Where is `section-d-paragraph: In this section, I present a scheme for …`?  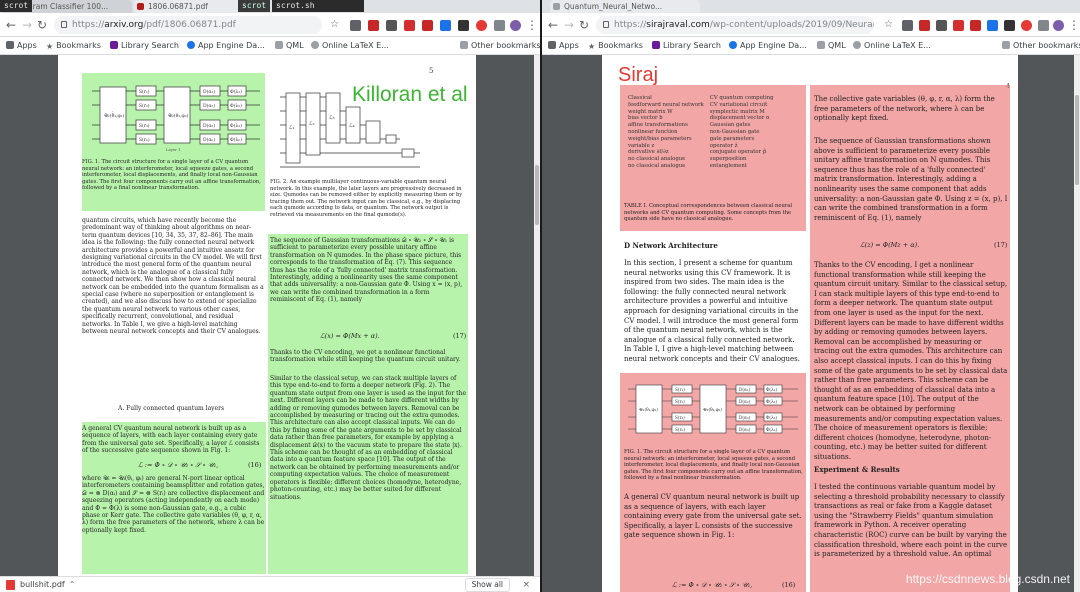
section-d-paragraph: In this section, I present a scheme for … is located at coordinates (712, 311).